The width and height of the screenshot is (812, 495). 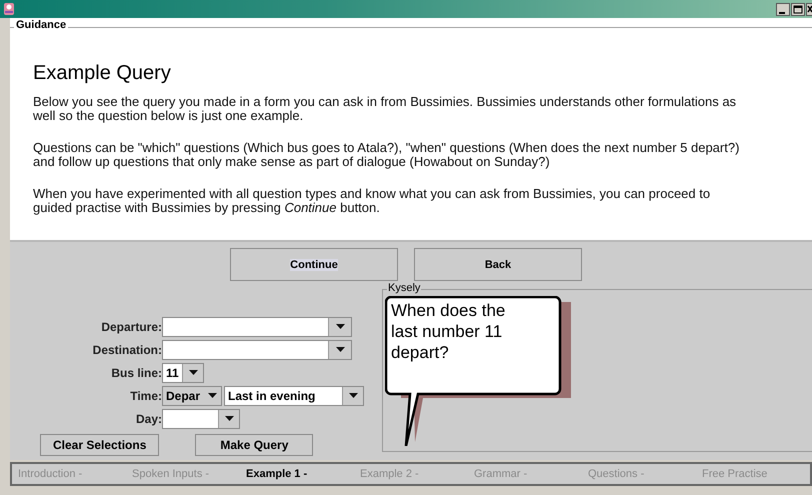 I want to click on dropdown: Last in evening, so click(x=294, y=396).